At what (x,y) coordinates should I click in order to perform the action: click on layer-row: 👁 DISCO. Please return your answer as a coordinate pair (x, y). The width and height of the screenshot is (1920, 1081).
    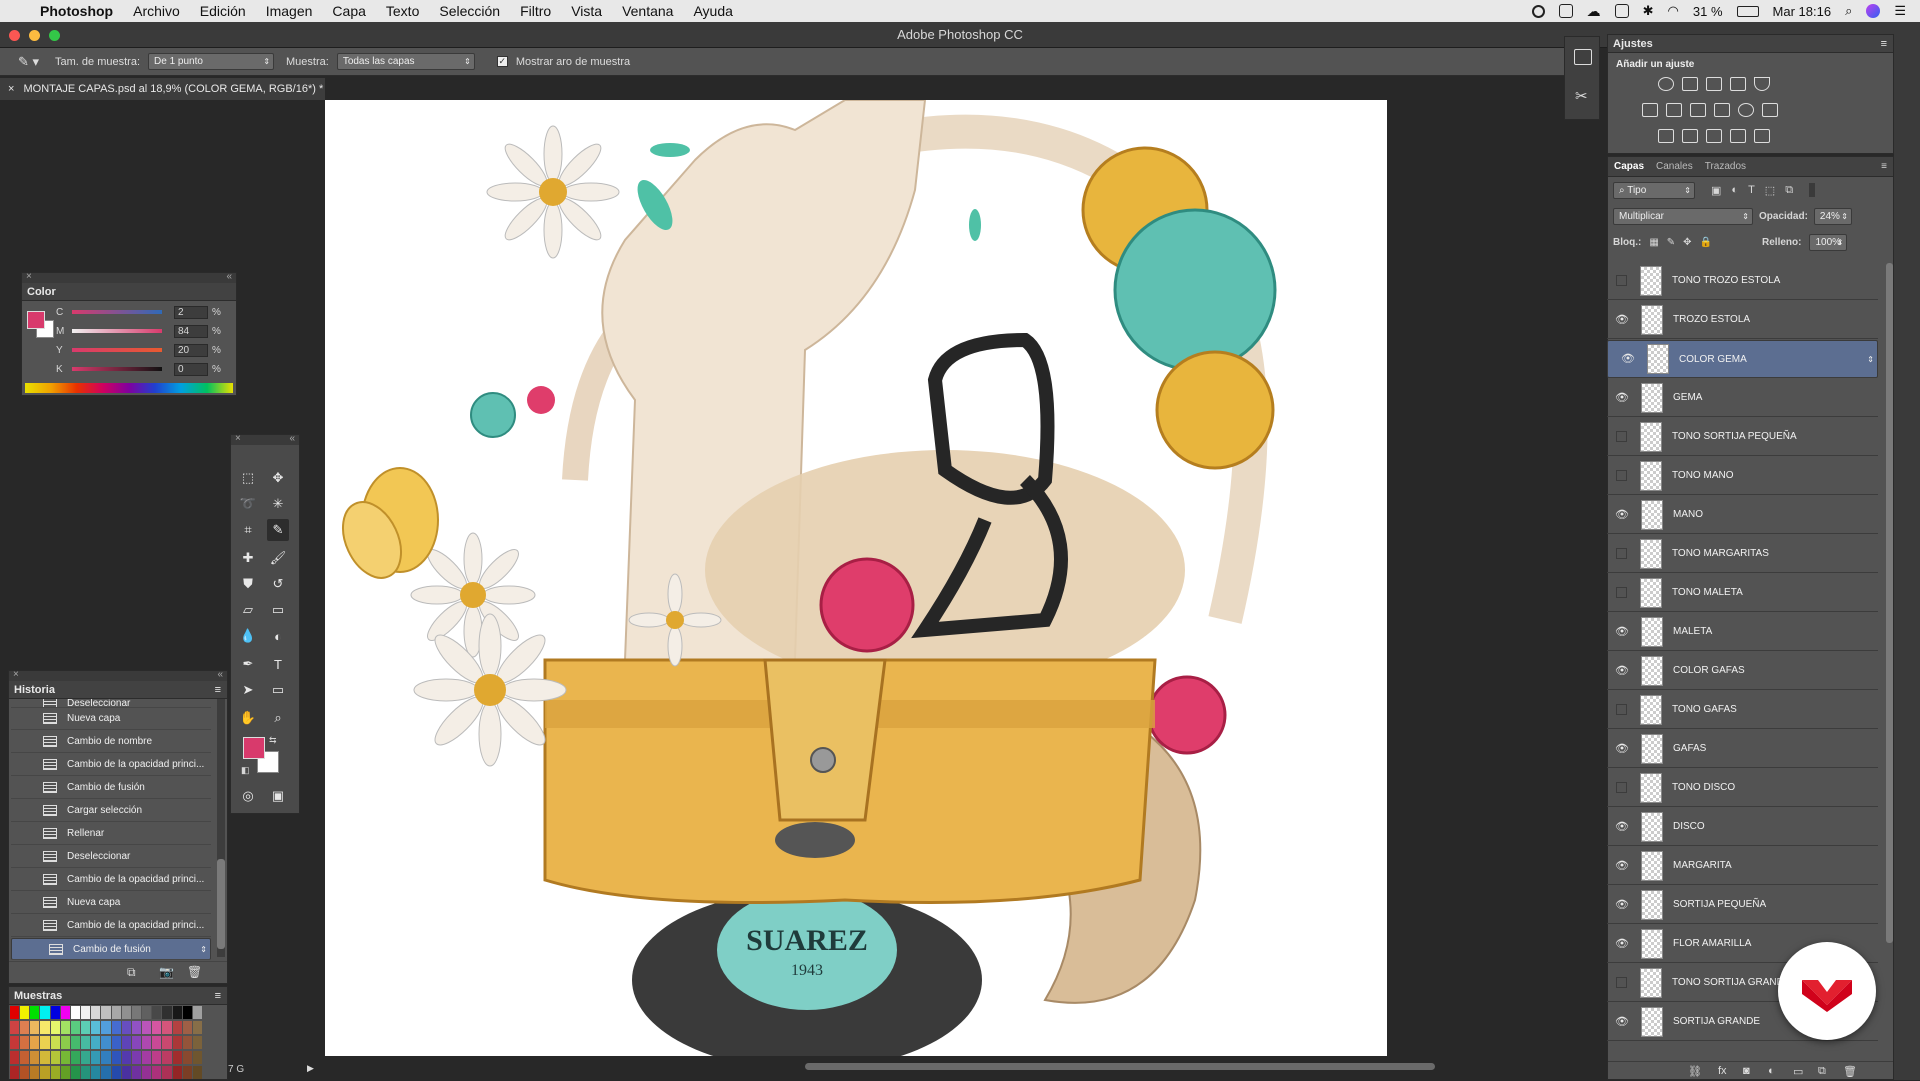
    Looking at the image, I should click on (1742, 827).